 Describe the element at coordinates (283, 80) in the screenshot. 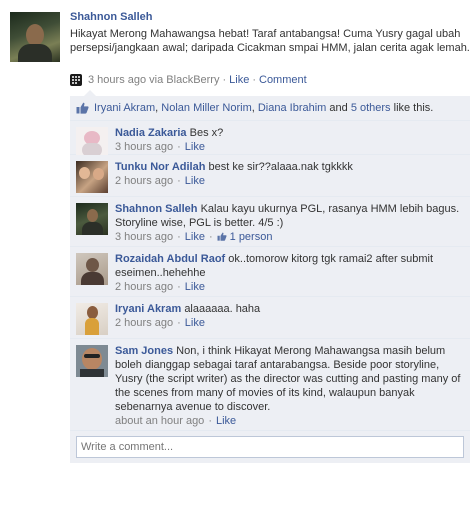

I see `post-comment-link: Comment` at that location.